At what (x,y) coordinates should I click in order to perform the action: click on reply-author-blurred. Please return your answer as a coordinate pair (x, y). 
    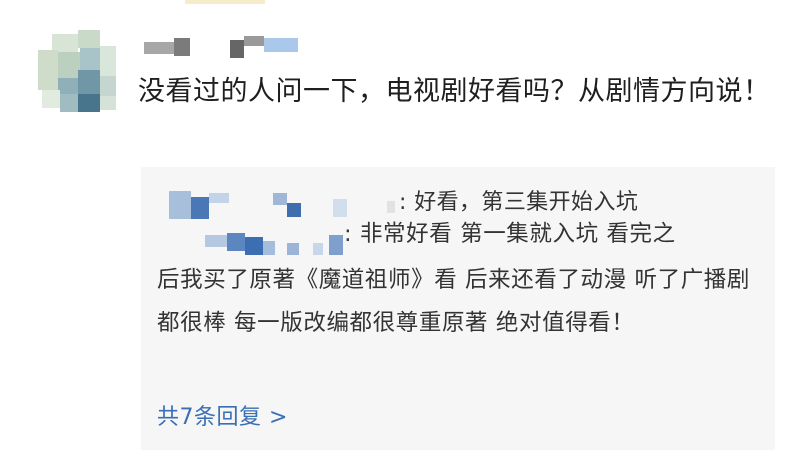
    Looking at the image, I should click on (275, 244).